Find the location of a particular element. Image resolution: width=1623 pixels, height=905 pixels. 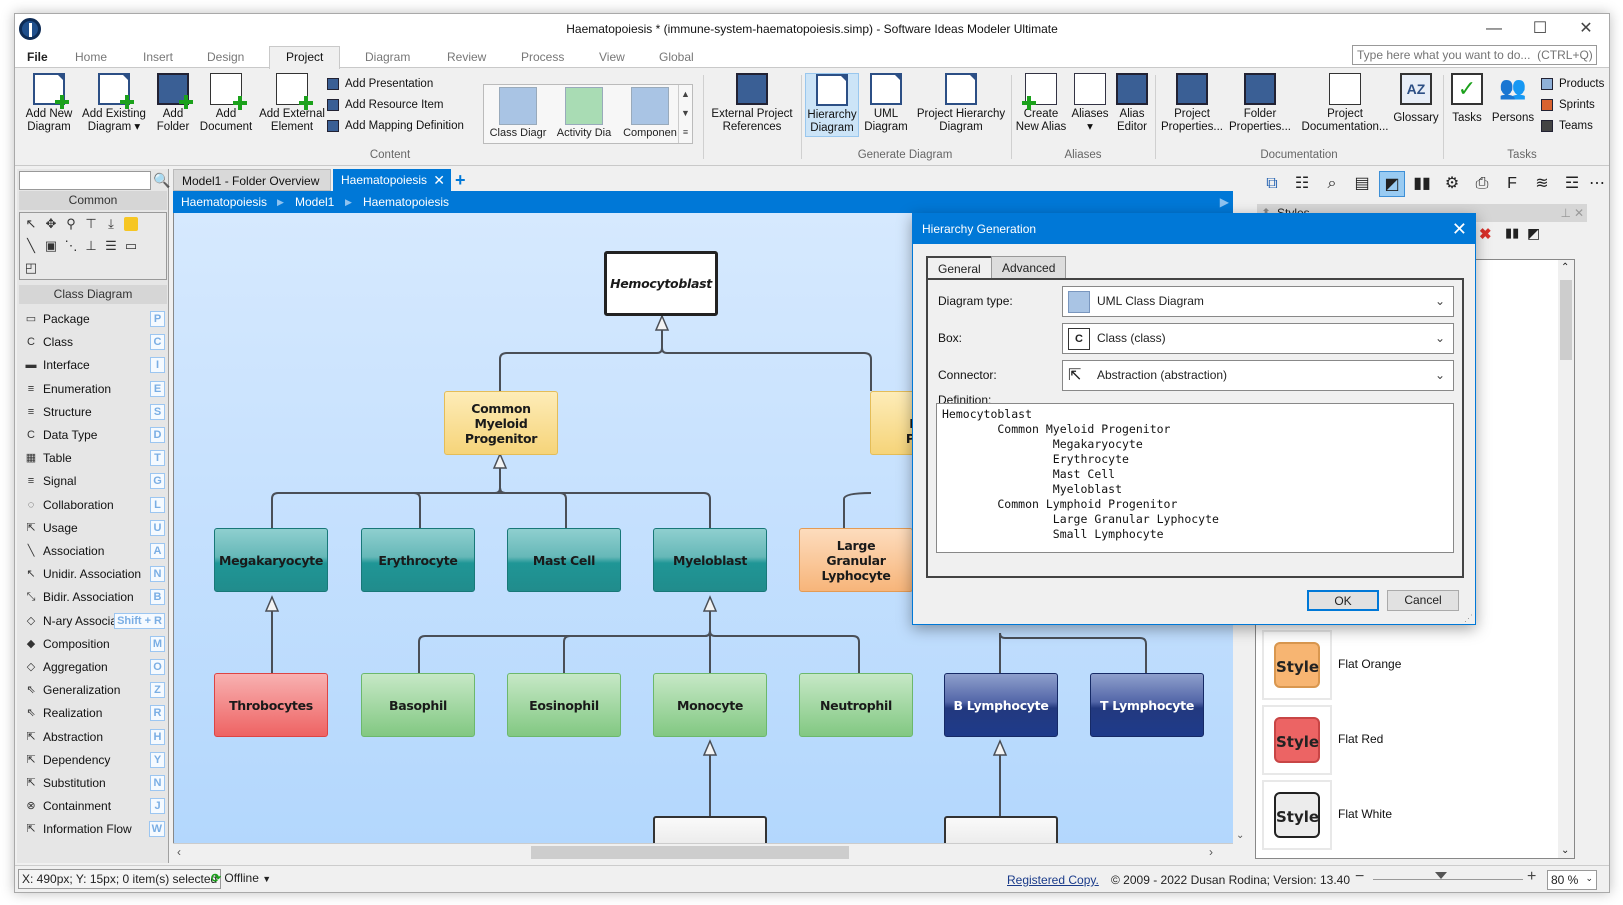

add-existing-diagram-button: Add Existing Diagram ▾ is located at coordinates (114, 103).